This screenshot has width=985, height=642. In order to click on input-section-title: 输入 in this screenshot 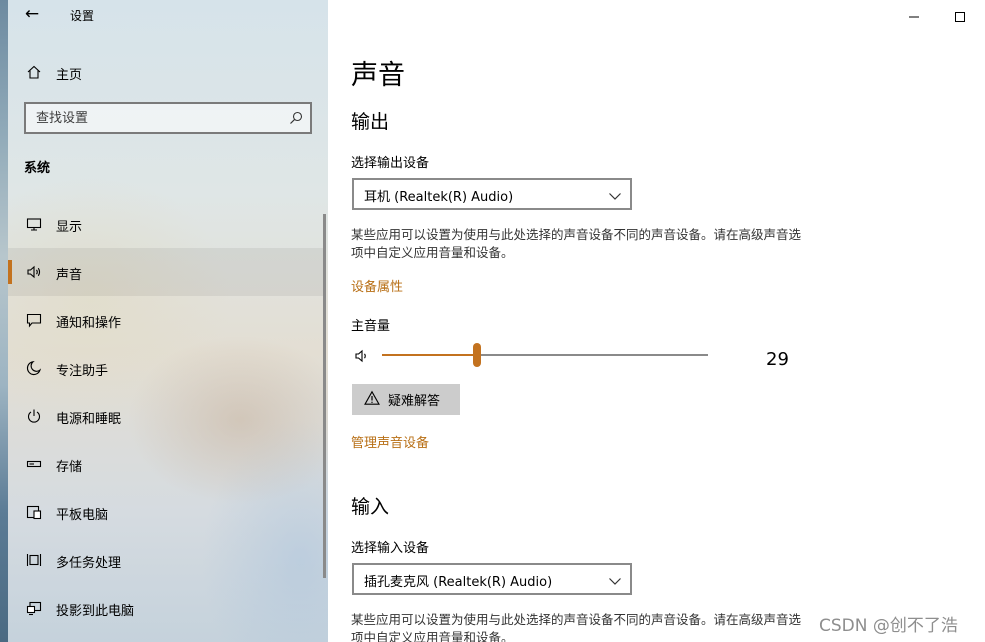, I will do `click(370, 507)`.